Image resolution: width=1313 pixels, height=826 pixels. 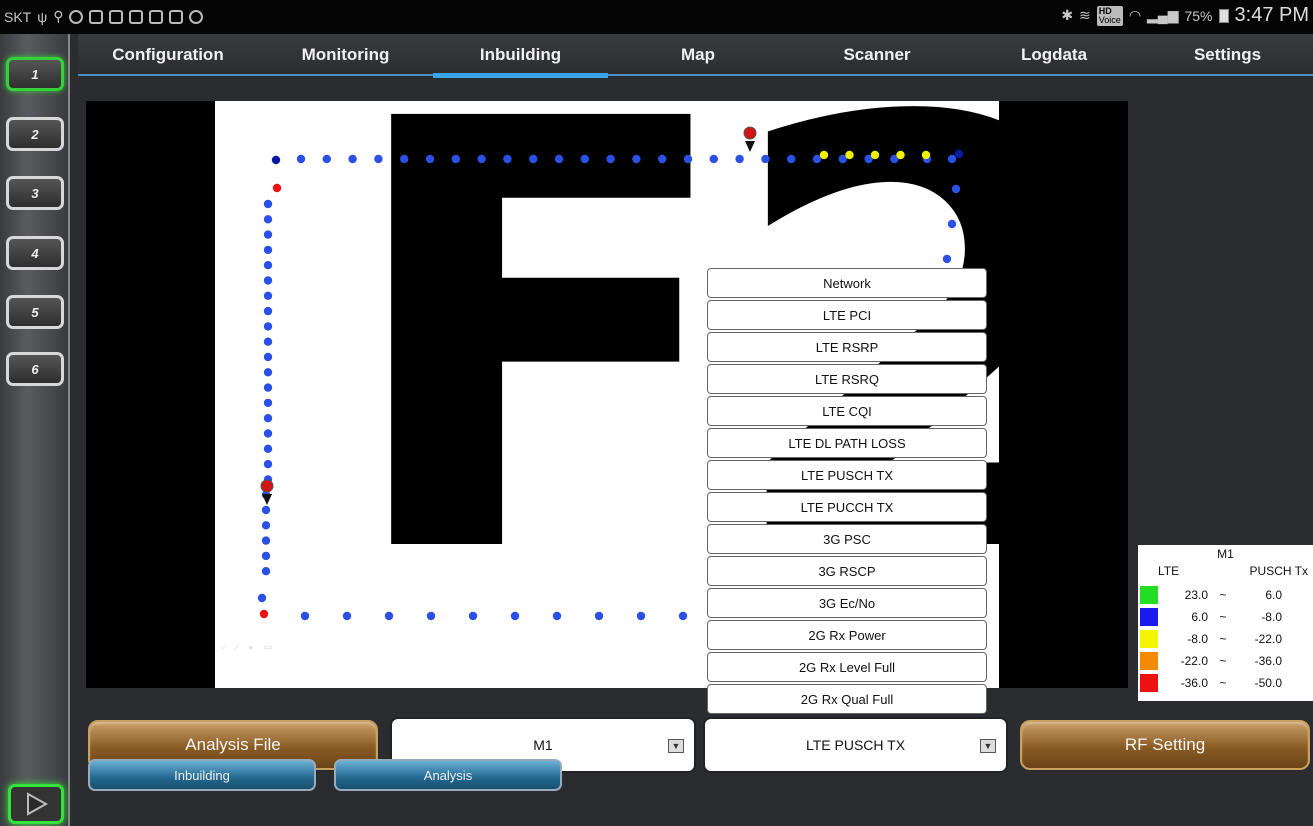 What do you see at coordinates (42, 16) in the screenshot?
I see `usb-icon: ψ` at bounding box center [42, 16].